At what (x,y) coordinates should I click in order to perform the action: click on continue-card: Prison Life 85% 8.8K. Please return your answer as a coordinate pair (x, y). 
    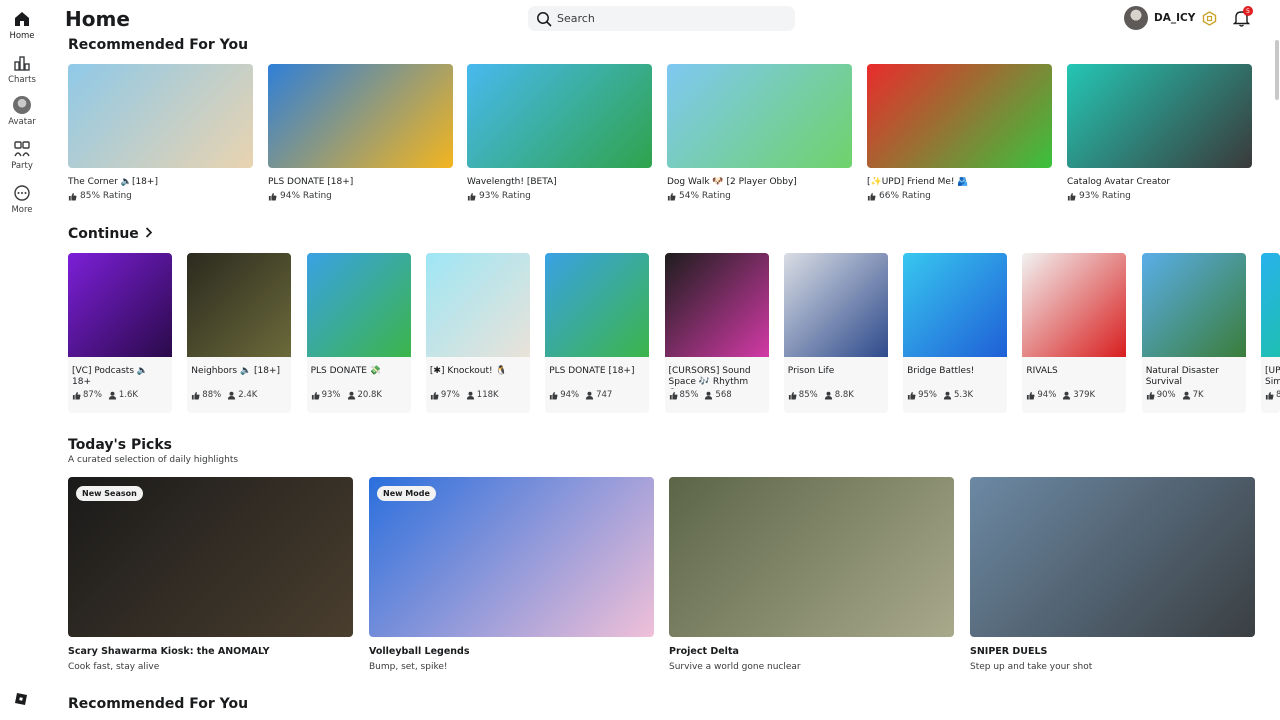
    Looking at the image, I should click on (835, 333).